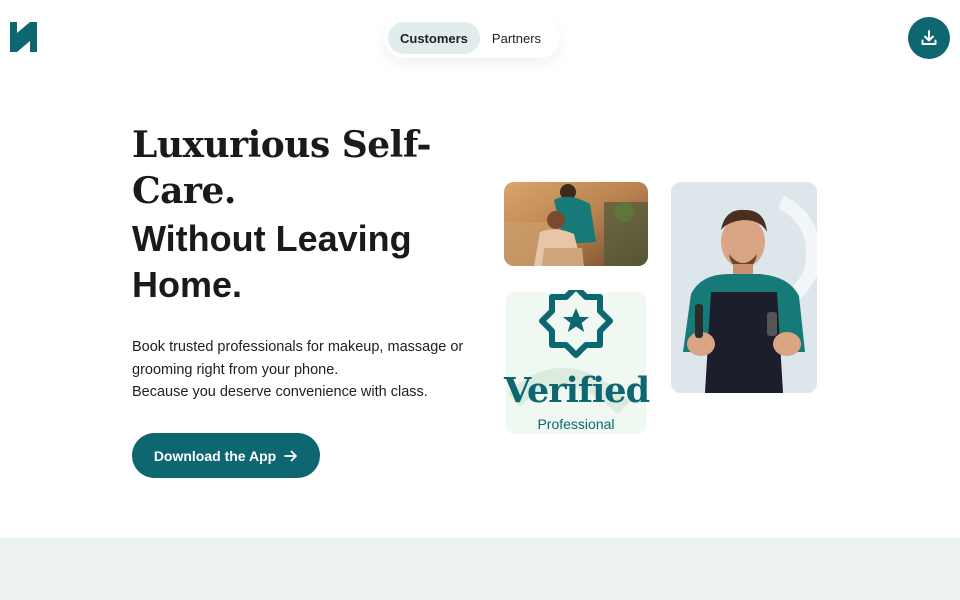  I want to click on tab-customers: Customers, so click(434, 38).